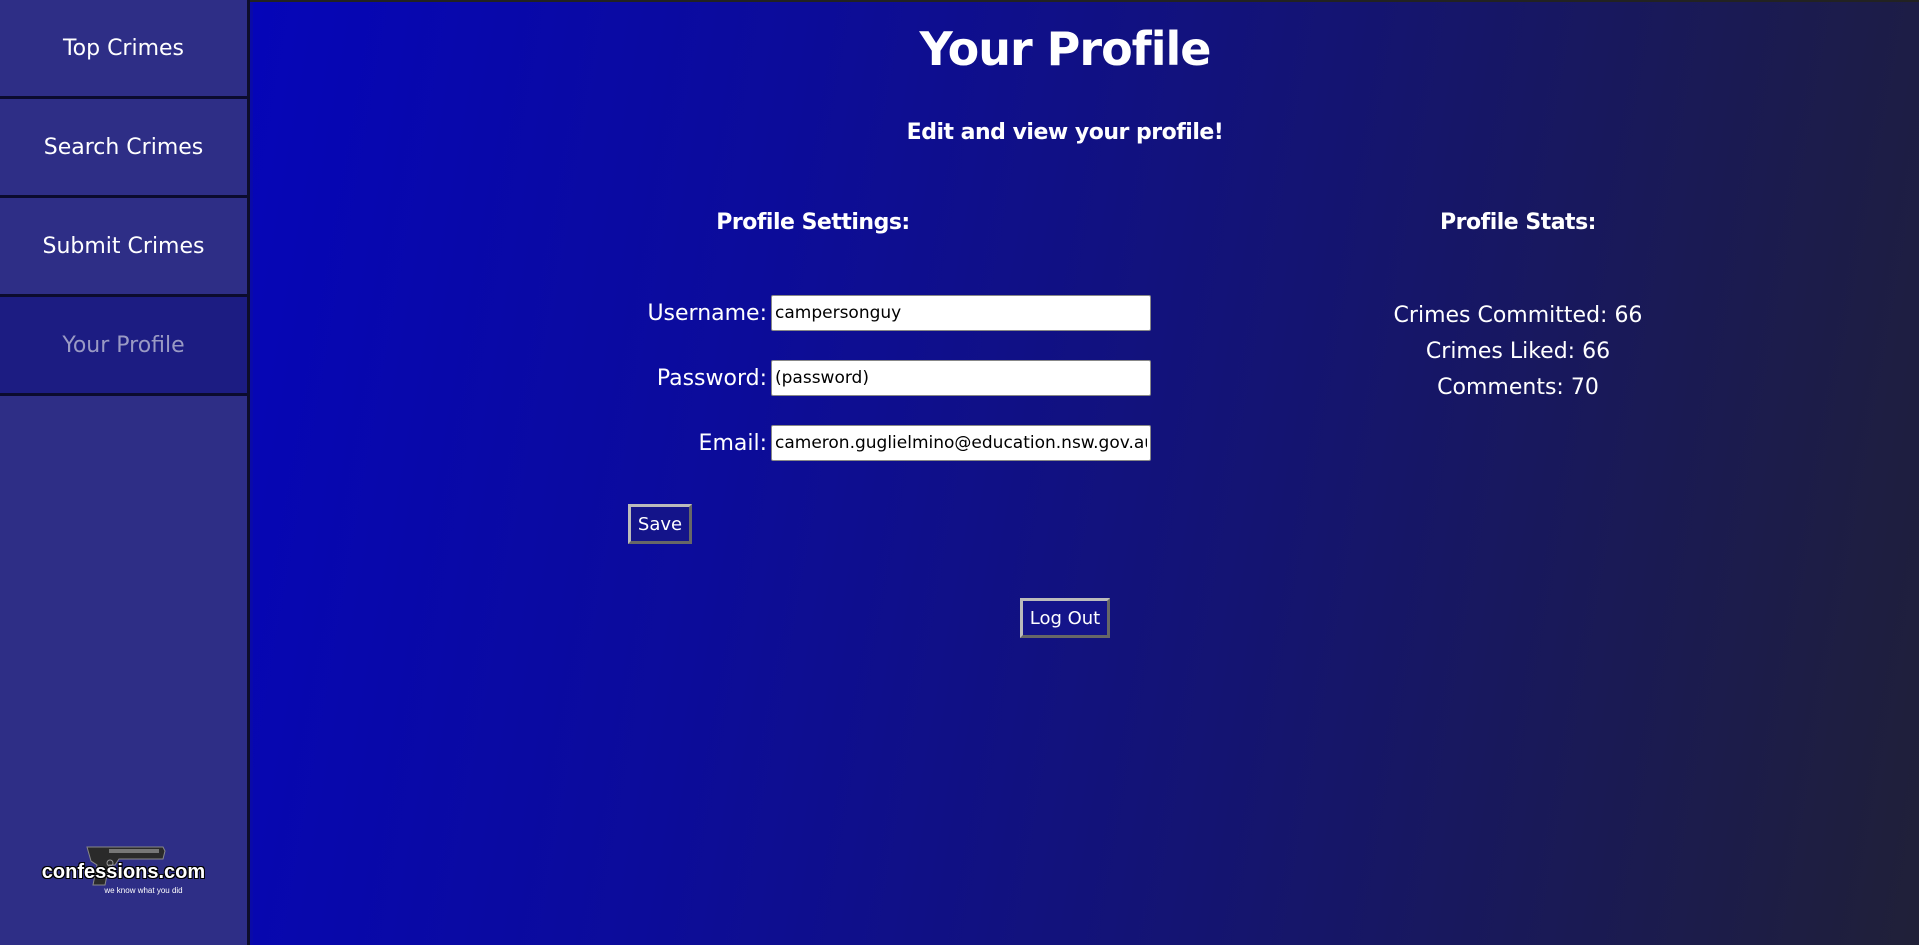  I want to click on email-label: Email:, so click(732, 443).